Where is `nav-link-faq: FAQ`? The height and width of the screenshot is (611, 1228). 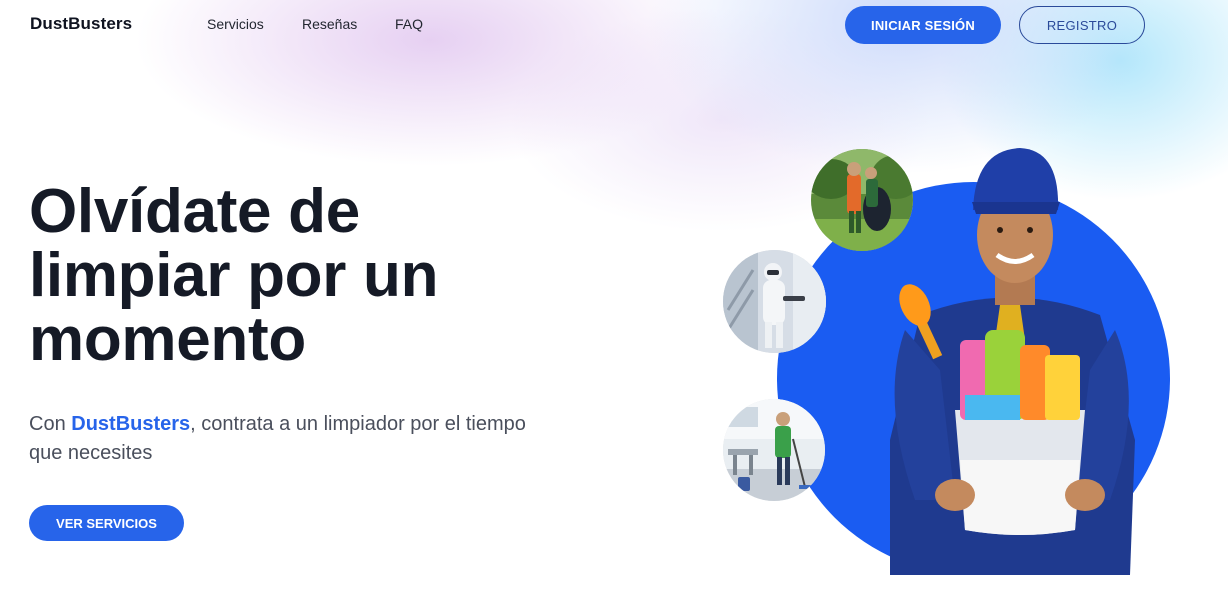 nav-link-faq: FAQ is located at coordinates (409, 24).